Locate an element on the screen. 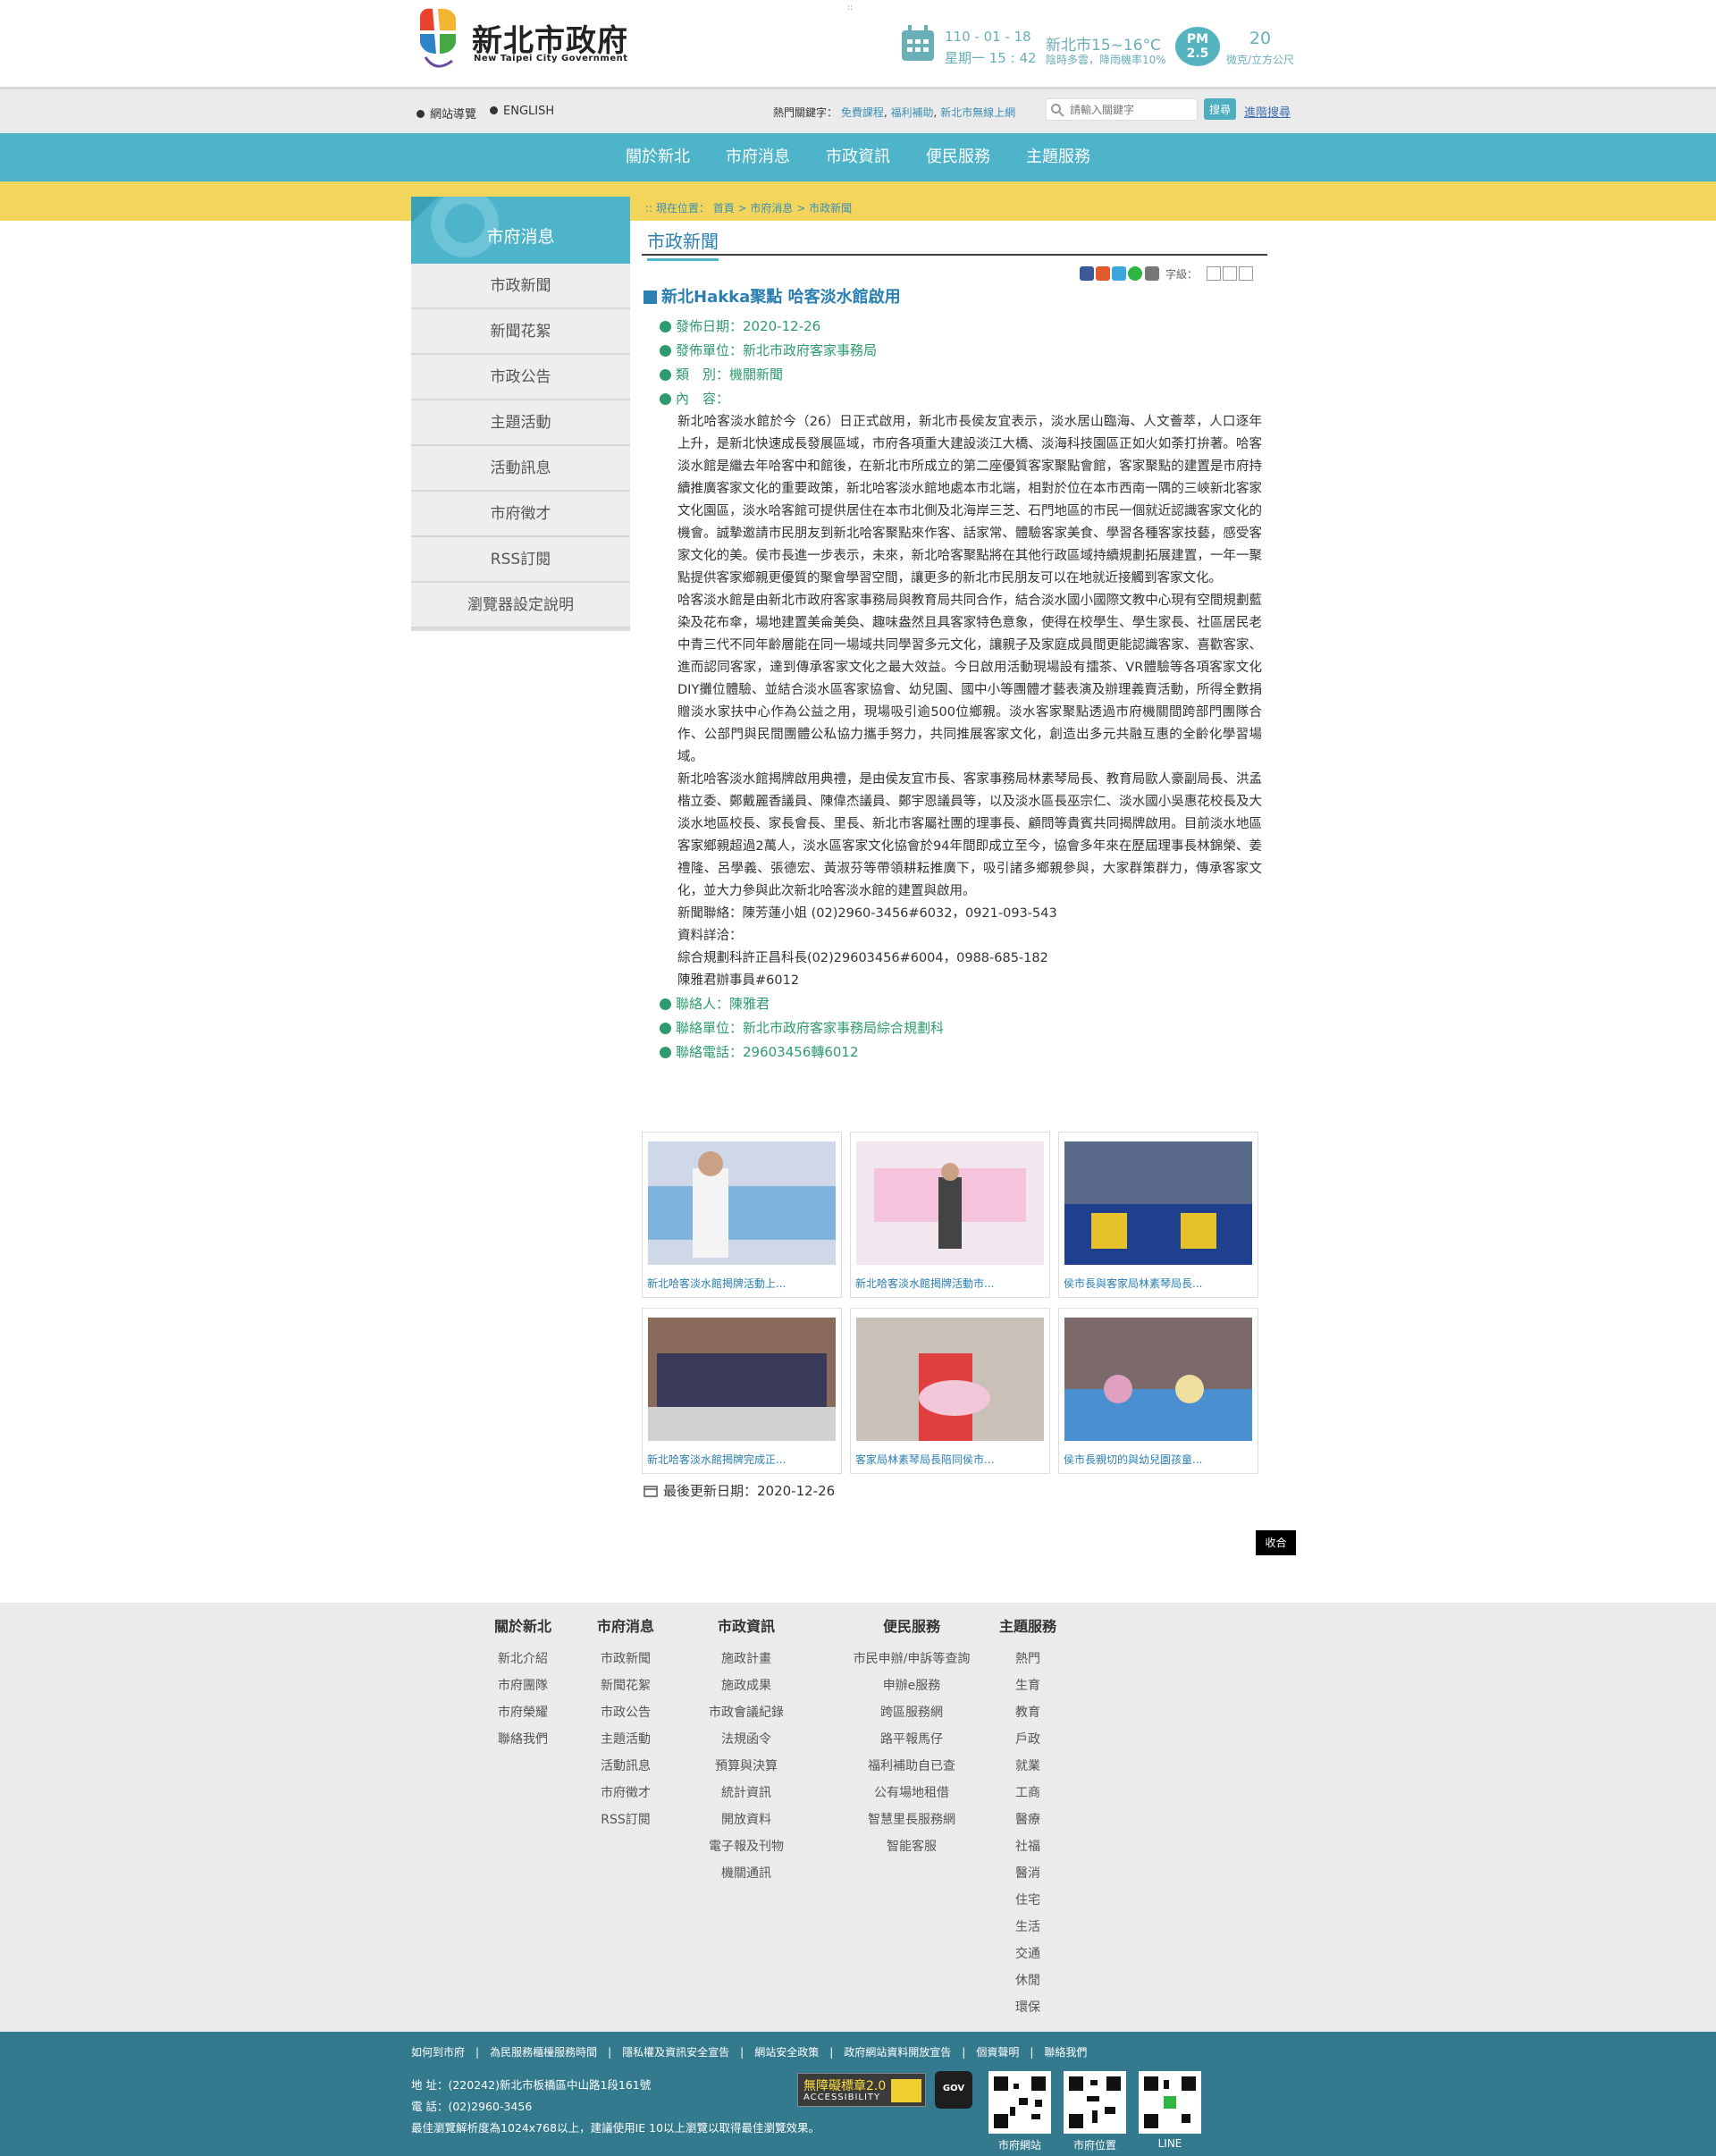  footer-link: 新聞花絮 is located at coordinates (626, 1685).